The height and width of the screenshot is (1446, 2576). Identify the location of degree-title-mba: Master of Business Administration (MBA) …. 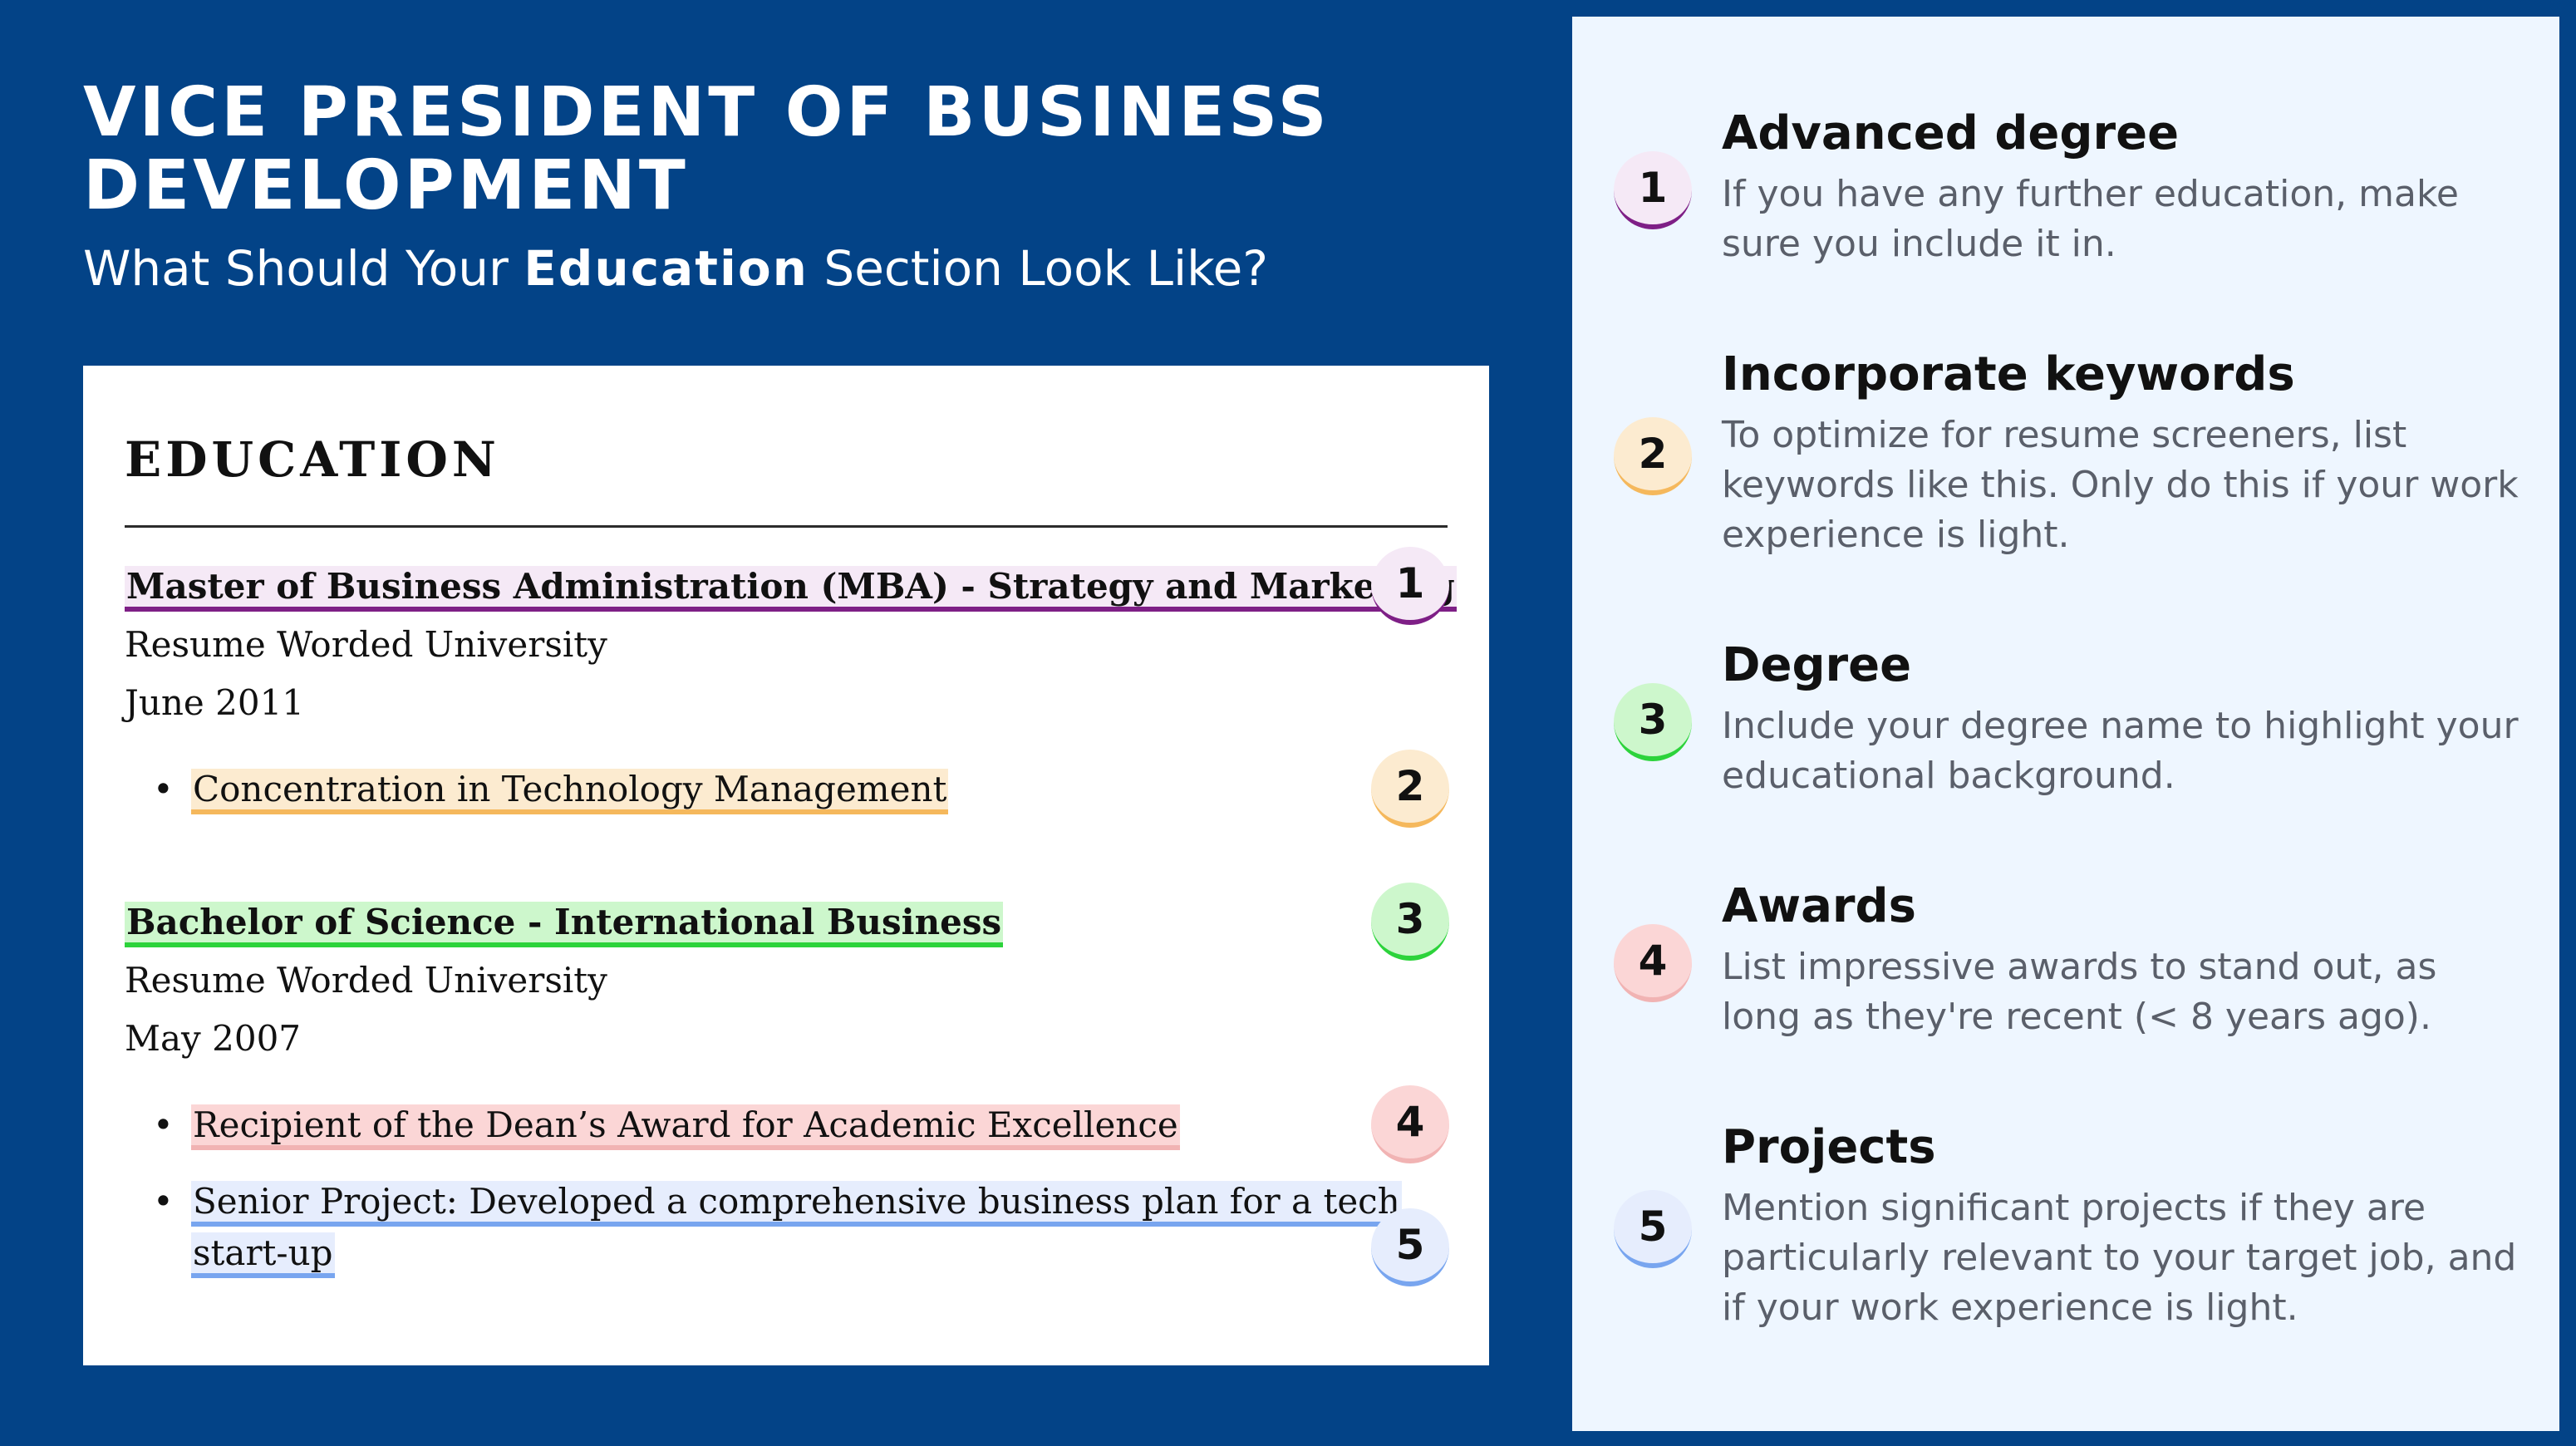
(791, 589).